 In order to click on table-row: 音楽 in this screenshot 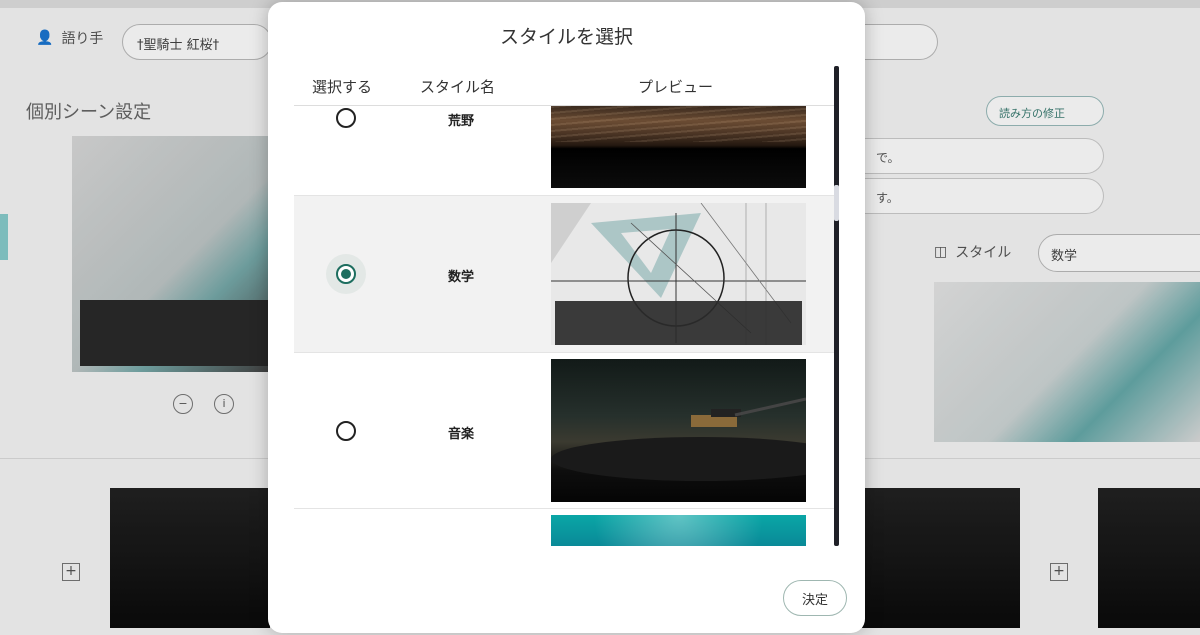, I will do `click(564, 431)`.